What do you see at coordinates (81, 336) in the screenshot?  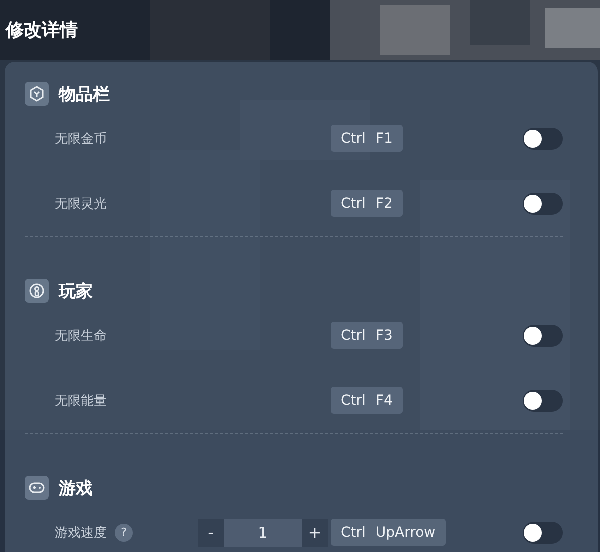 I see `option-label: 无限生命` at bounding box center [81, 336].